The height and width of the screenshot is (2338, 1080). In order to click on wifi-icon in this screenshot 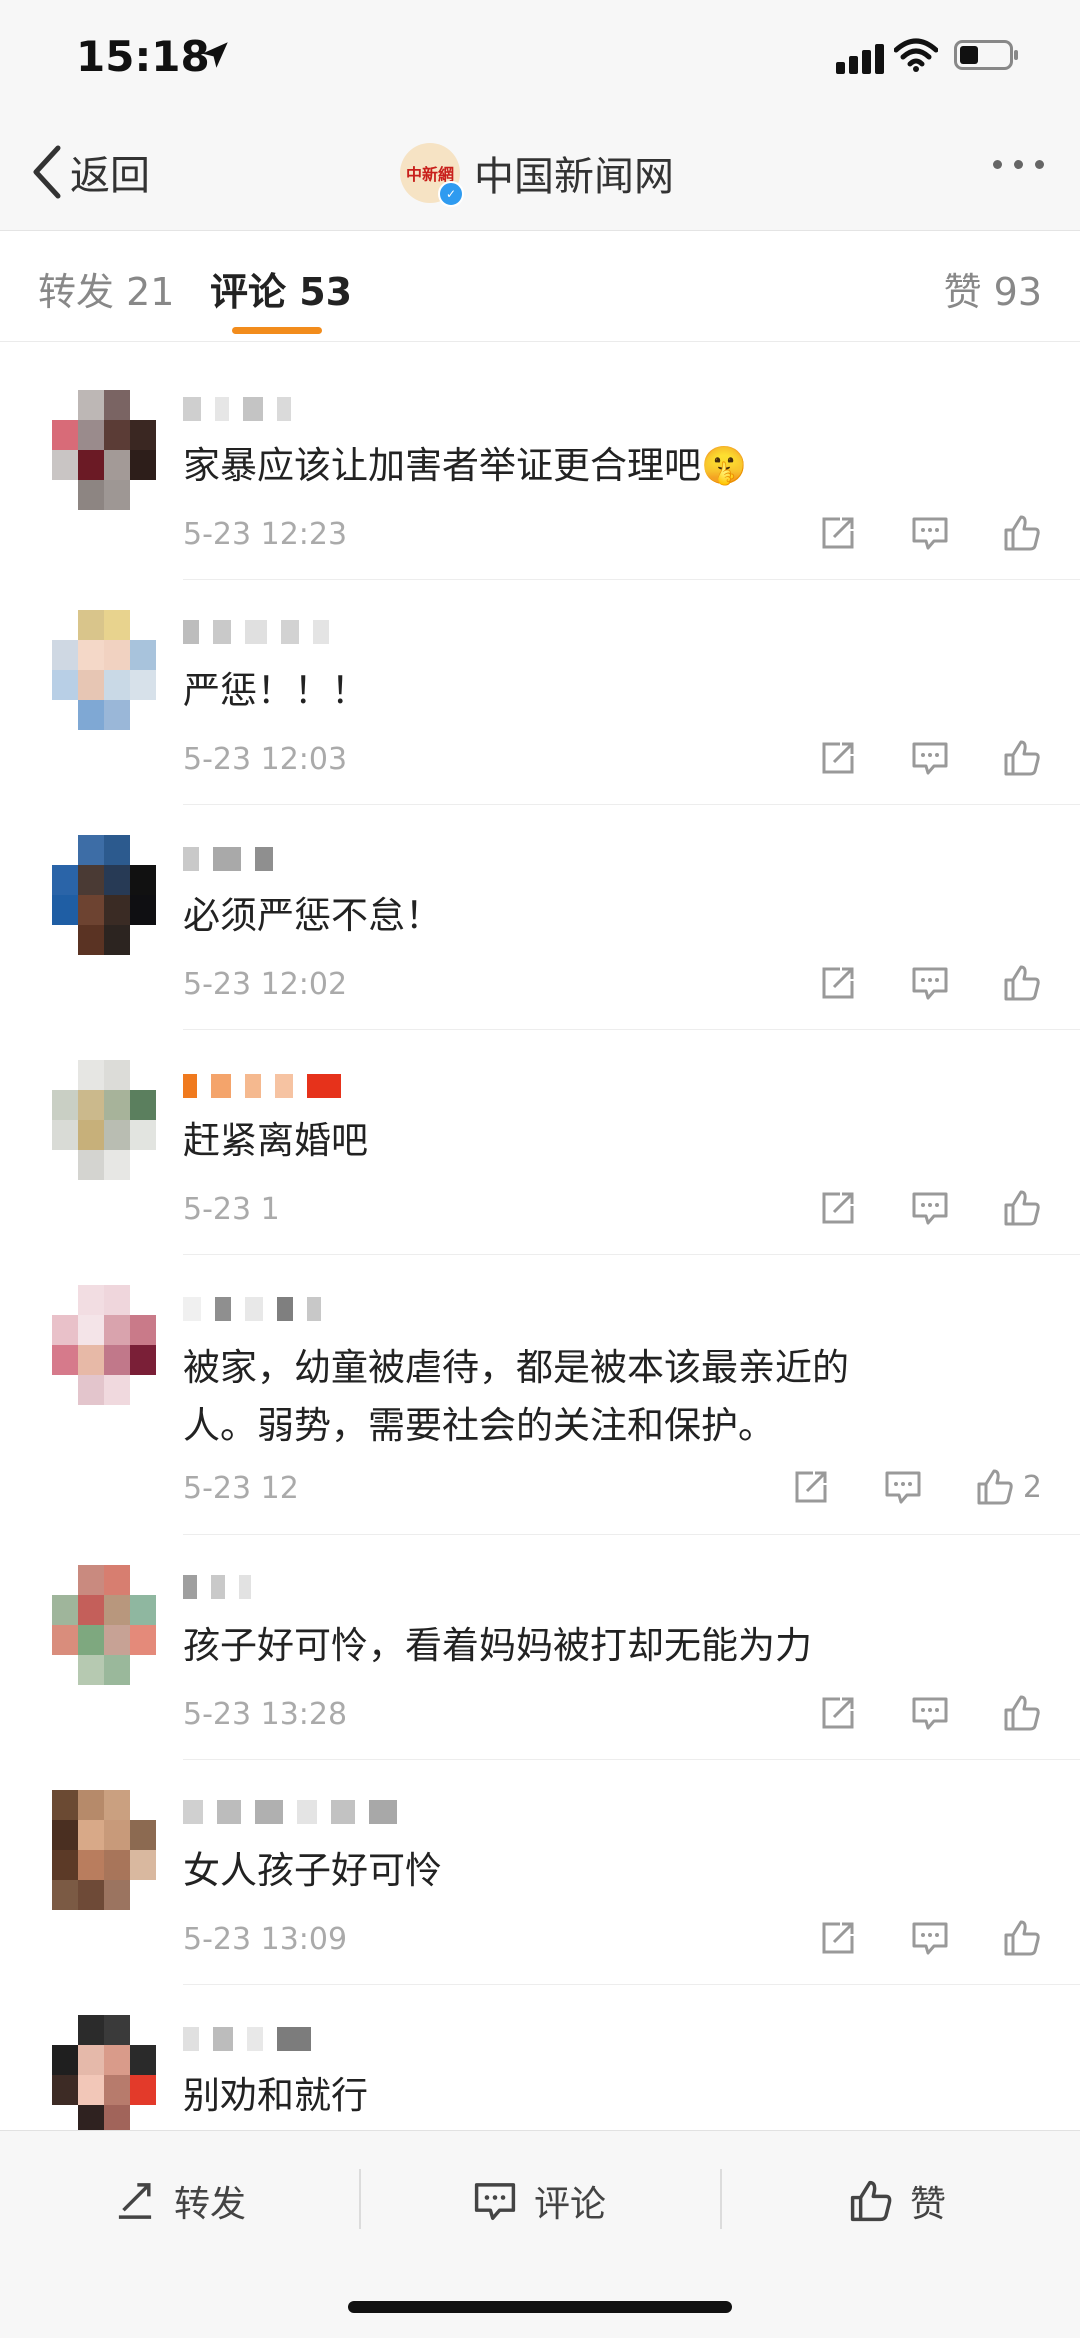, I will do `click(916, 55)`.